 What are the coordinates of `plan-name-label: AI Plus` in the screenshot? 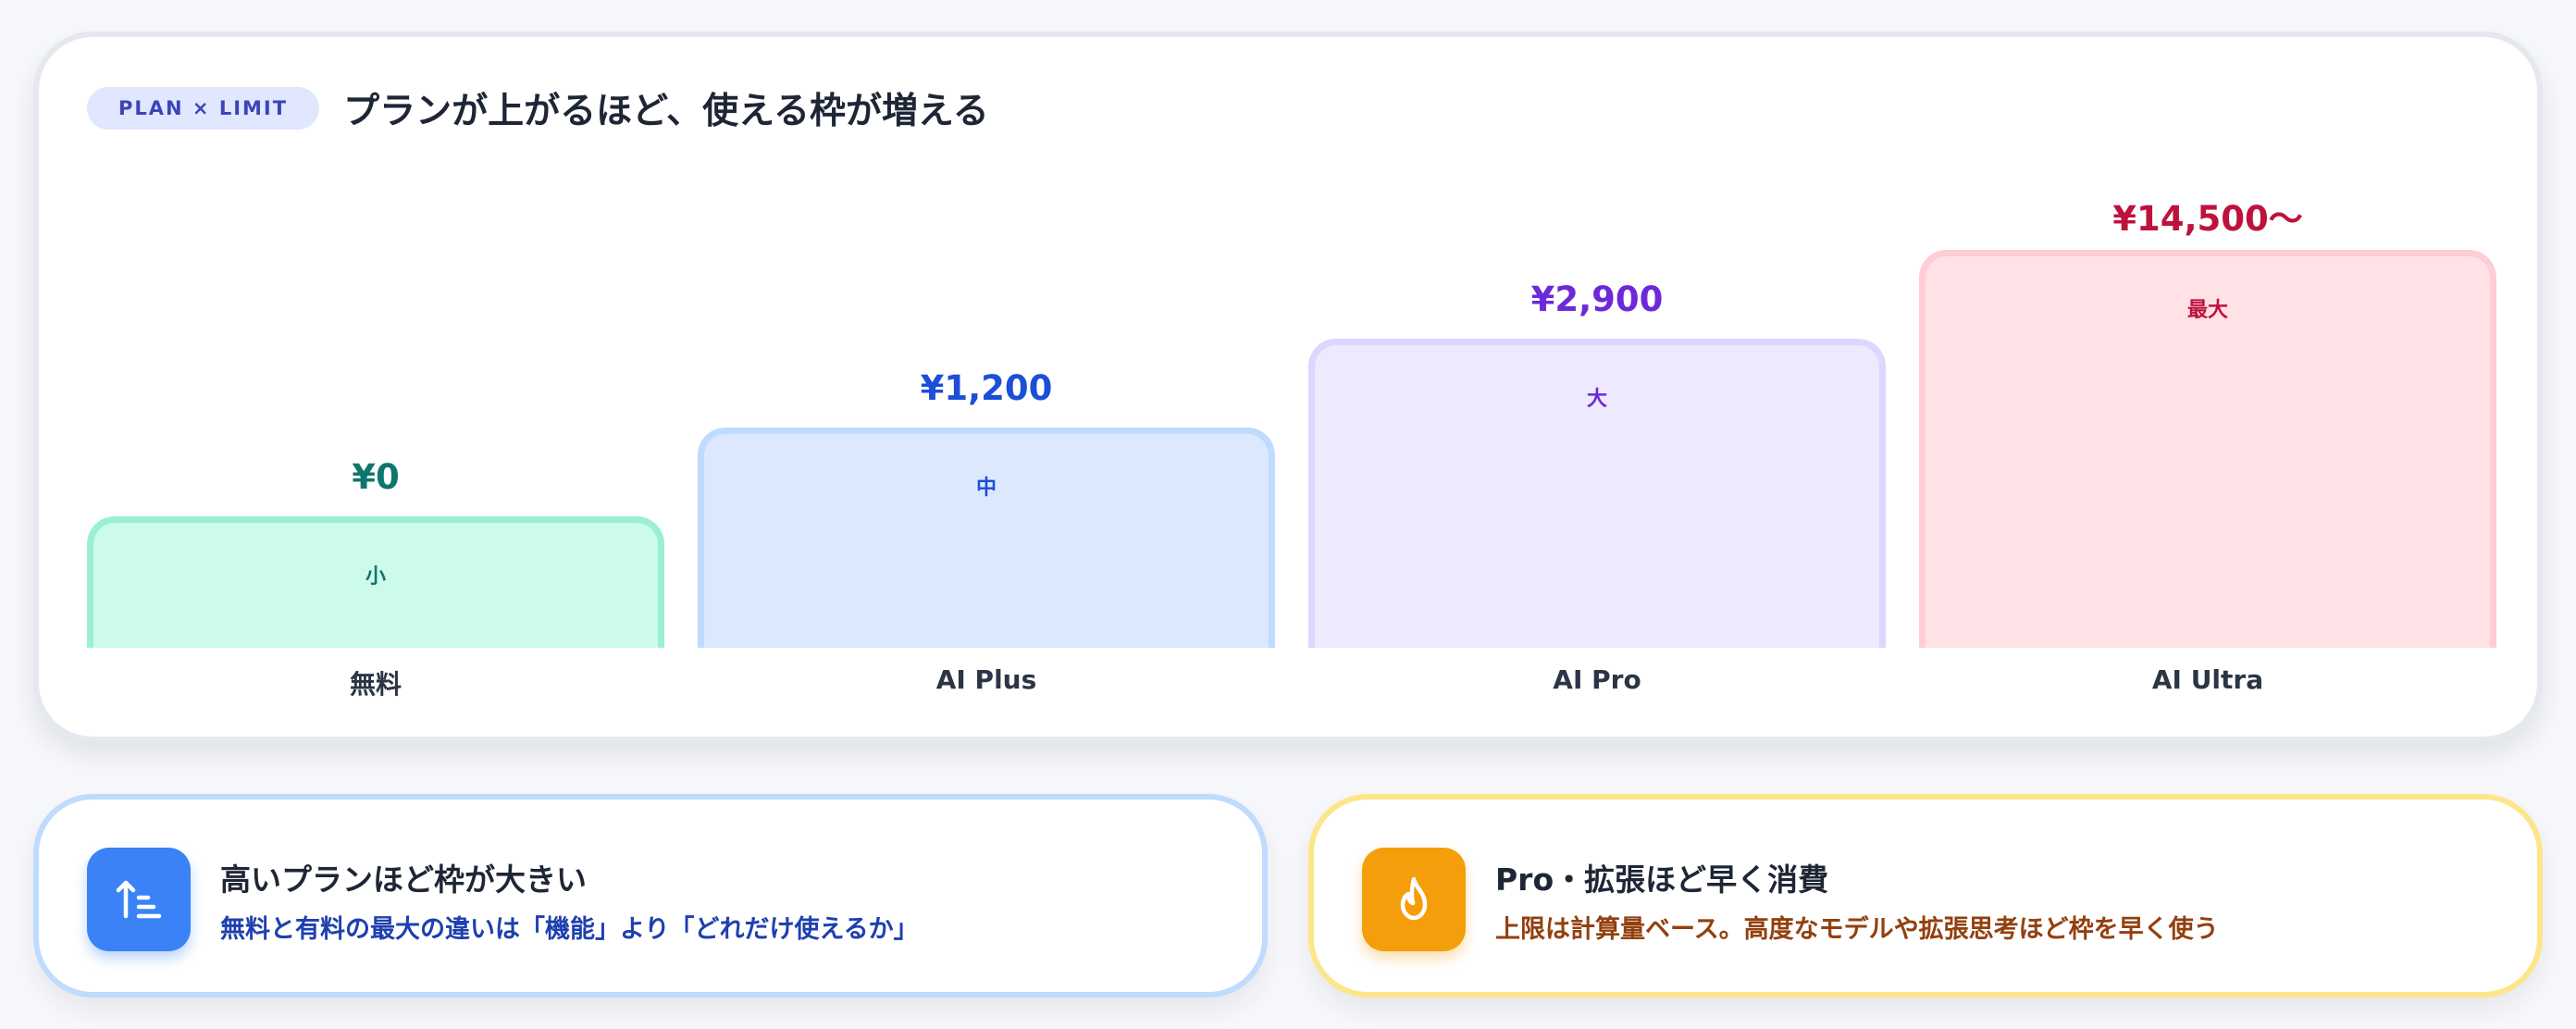 It's located at (986, 680).